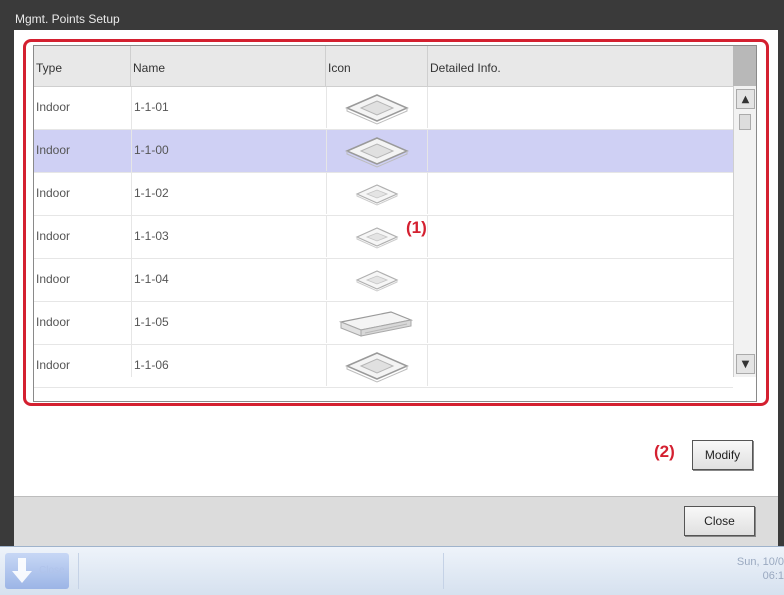 This screenshot has width=784, height=595. I want to click on triangle-up-icon: ▲, so click(745, 99).